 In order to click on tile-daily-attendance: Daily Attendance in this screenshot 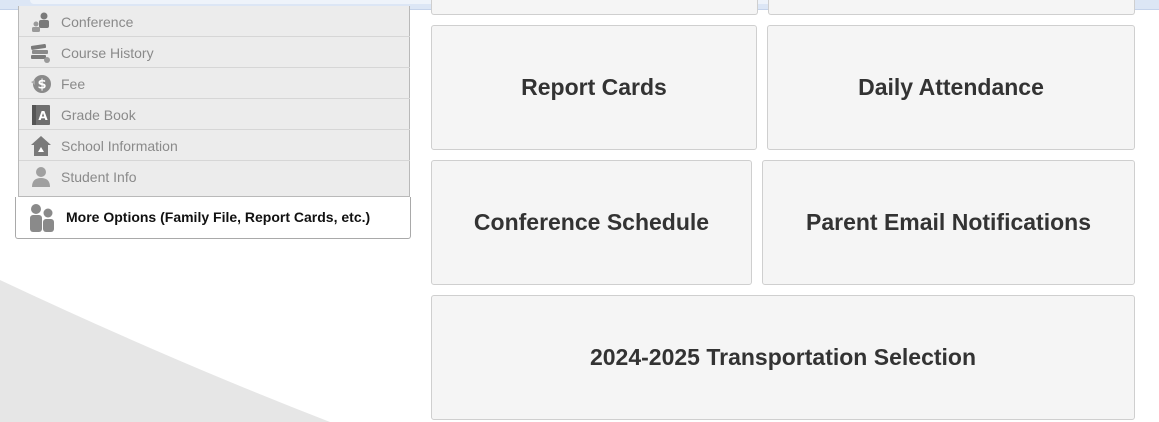, I will do `click(951, 87)`.